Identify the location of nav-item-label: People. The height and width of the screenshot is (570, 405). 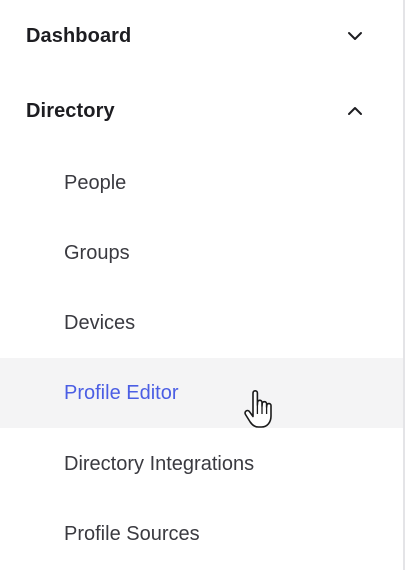
(95, 182).